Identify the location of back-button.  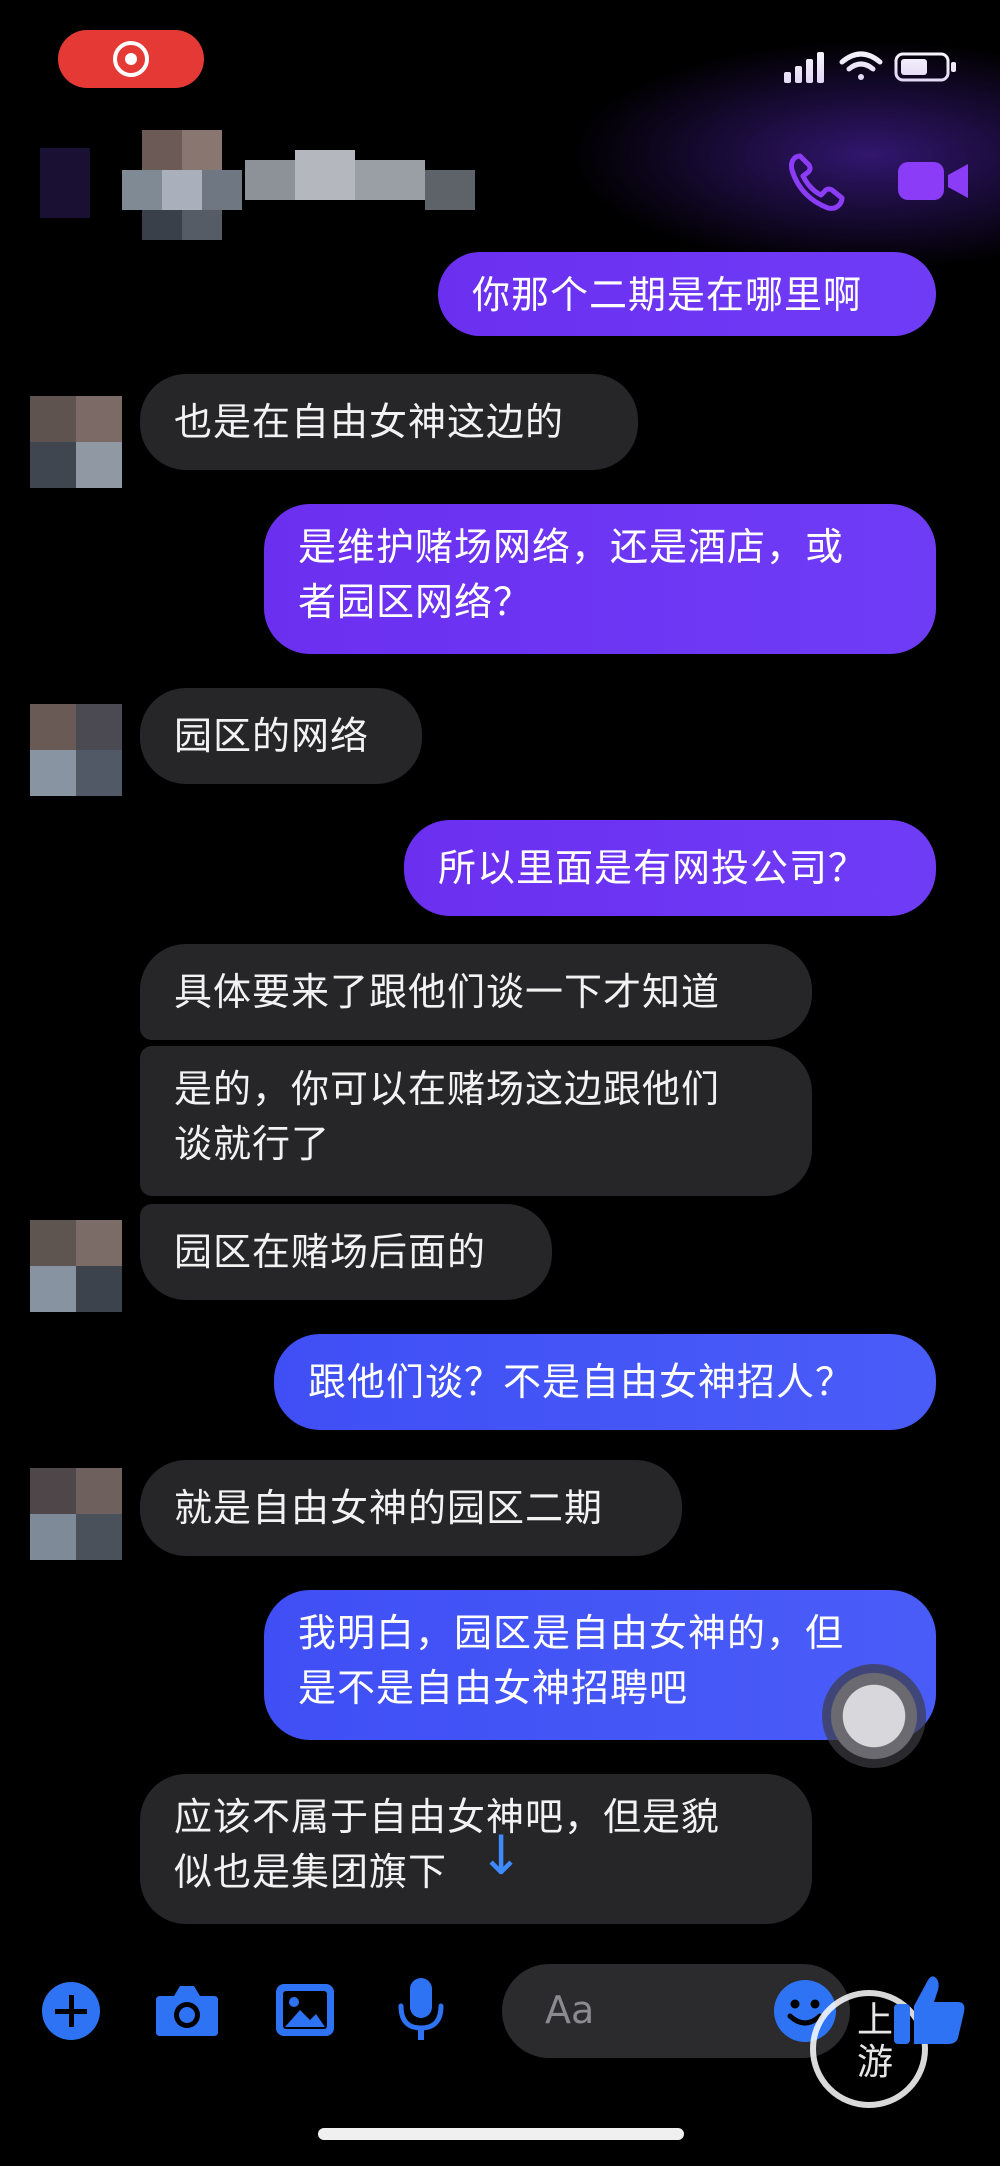
(65, 183).